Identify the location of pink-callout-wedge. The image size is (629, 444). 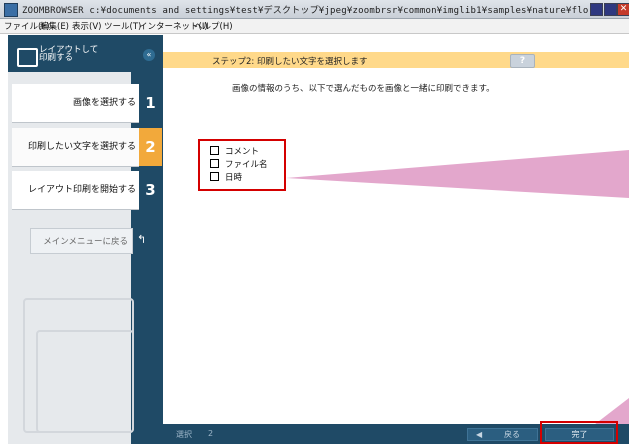
(457, 174).